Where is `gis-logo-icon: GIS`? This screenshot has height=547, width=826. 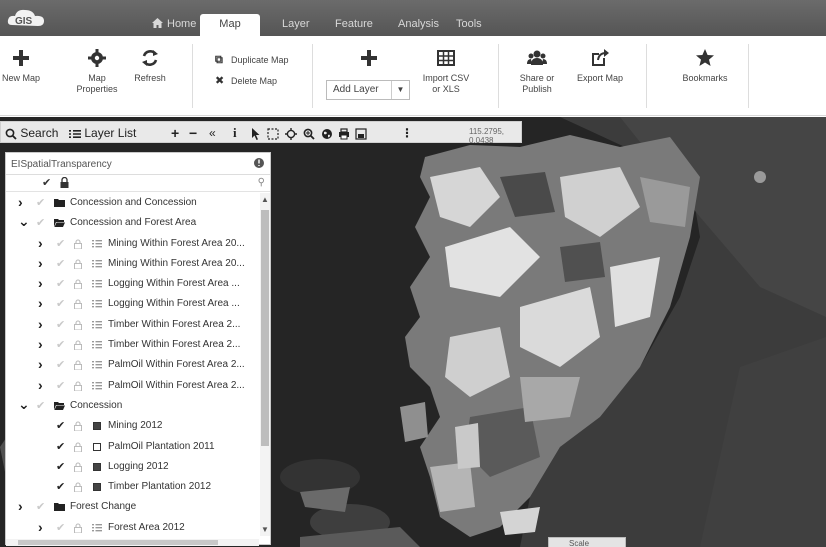
gis-logo-icon: GIS is located at coordinates (27, 18).